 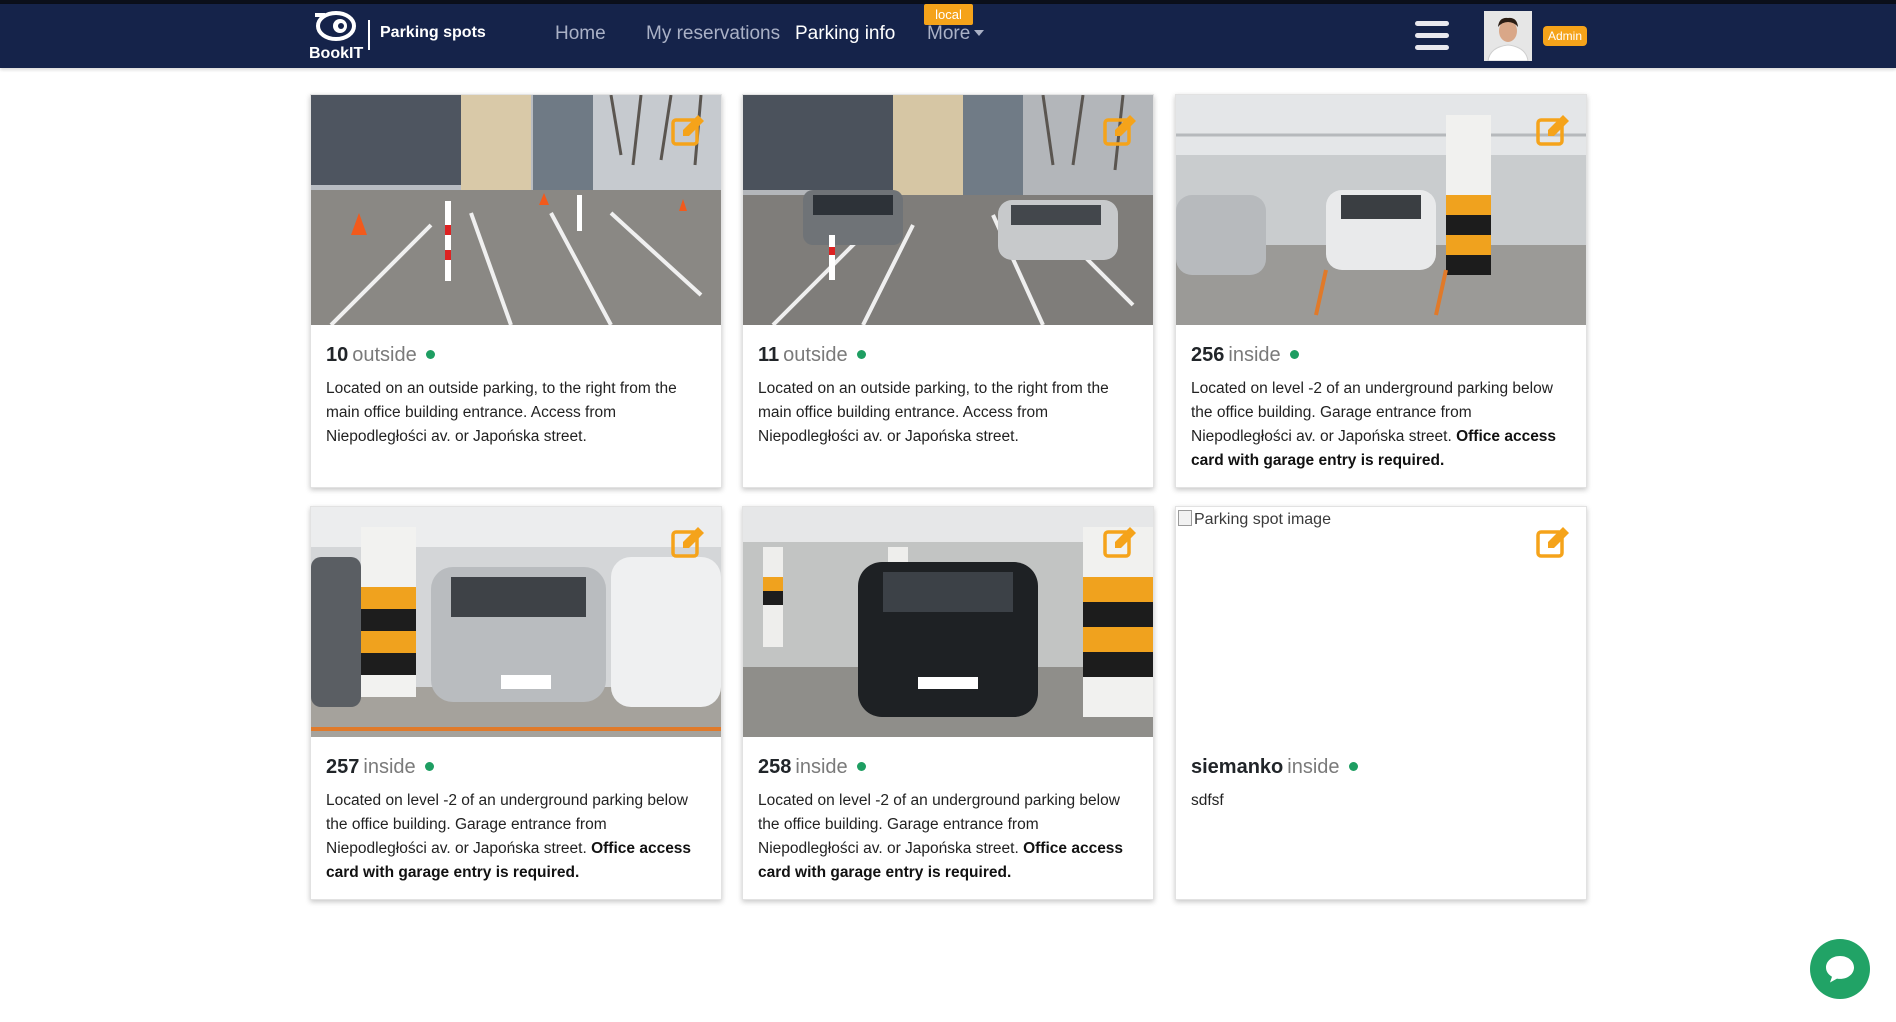 What do you see at coordinates (713, 34) in the screenshot?
I see `nav-my-reservations: My reservations` at bounding box center [713, 34].